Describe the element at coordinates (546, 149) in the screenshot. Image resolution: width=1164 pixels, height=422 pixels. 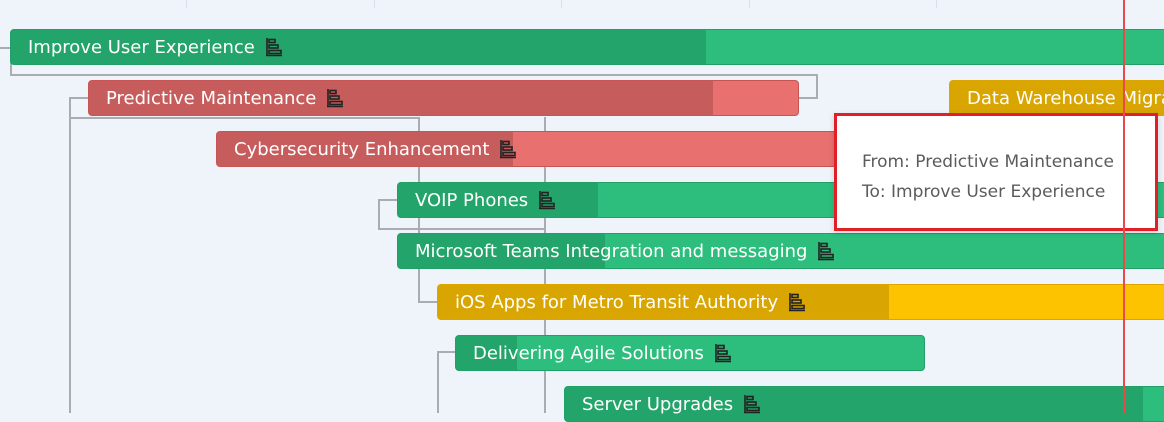
I see `task-bar-cybersecurity-enhancement: Cybersecurity Enhancement` at that location.